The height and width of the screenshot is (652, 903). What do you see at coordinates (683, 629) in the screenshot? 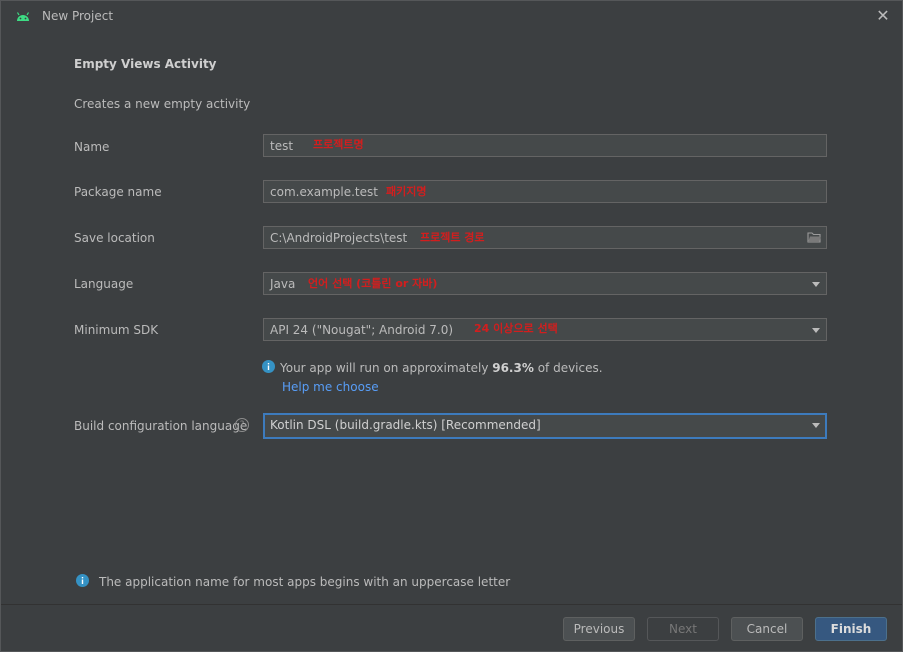
I see `next-button: Next` at bounding box center [683, 629].